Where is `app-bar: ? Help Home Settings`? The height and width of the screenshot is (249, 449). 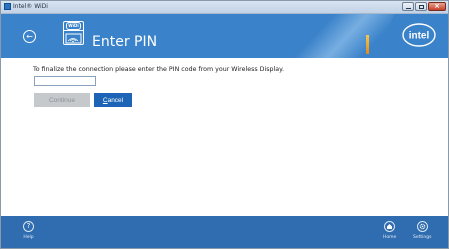
app-bar: ? Help Home Settings is located at coordinates (224, 232).